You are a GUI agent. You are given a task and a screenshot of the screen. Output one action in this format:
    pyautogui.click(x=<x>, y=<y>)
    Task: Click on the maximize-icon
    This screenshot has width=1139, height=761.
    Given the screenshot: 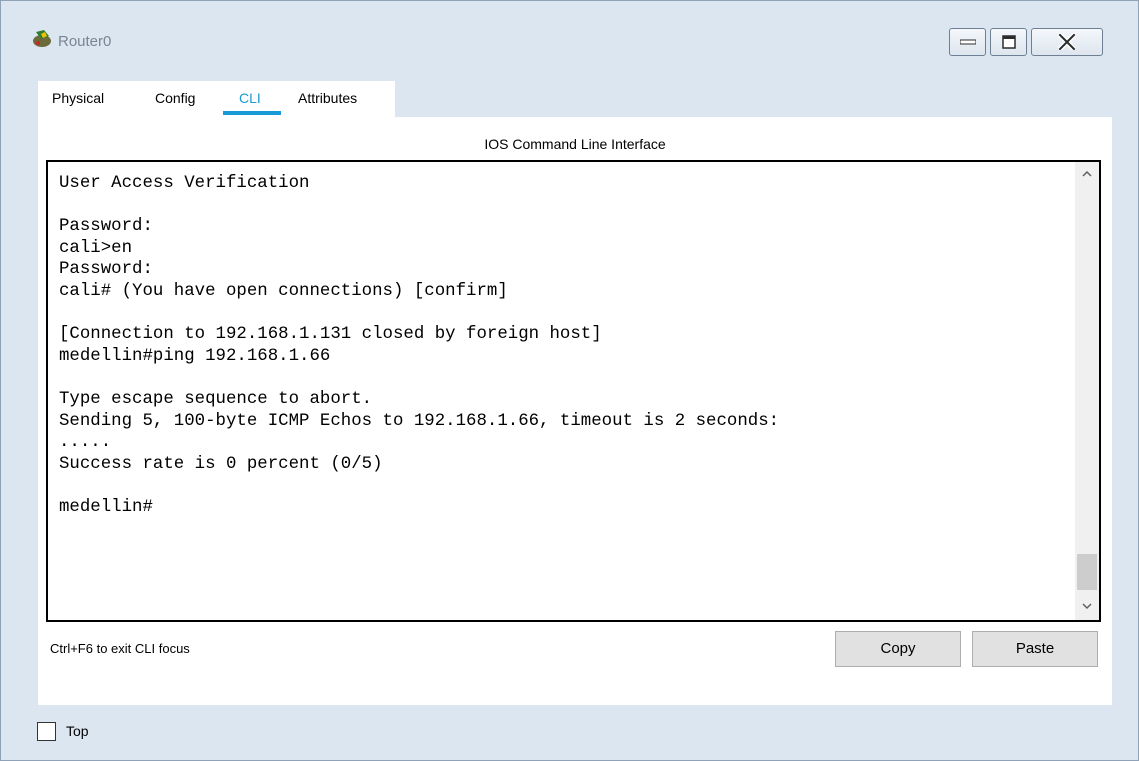 What is the action you would take?
    pyautogui.click(x=1008, y=42)
    